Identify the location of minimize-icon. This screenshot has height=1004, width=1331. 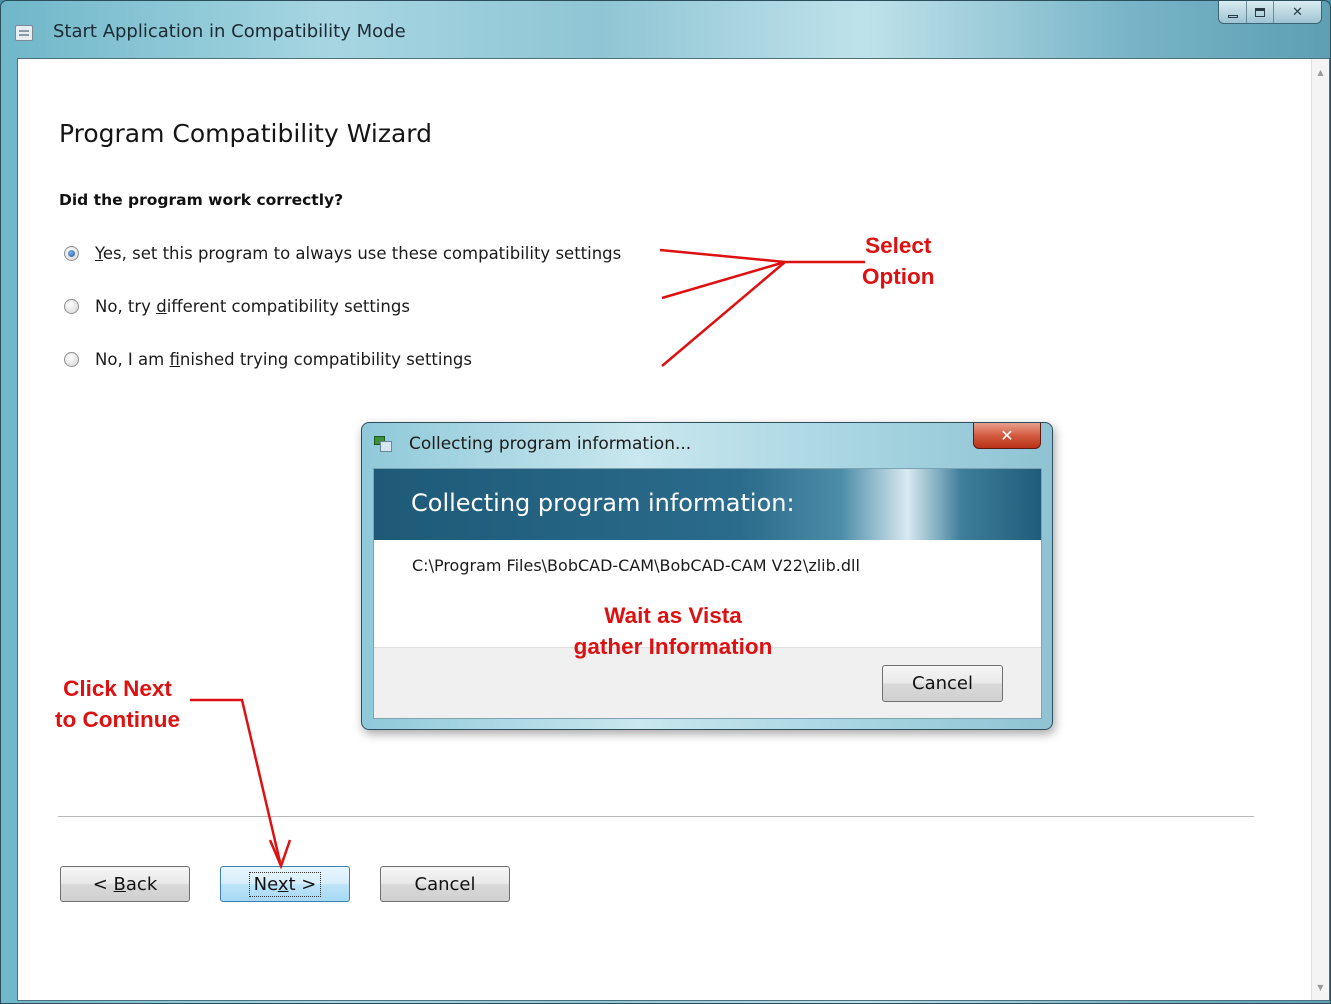
(1232, 16).